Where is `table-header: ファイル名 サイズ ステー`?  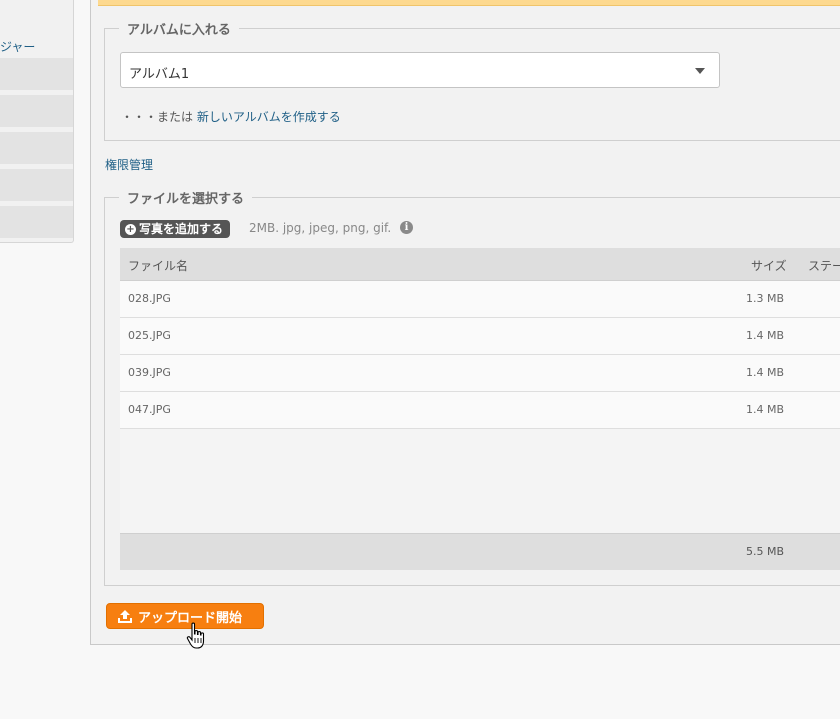 table-header: ファイル名 サイズ ステー is located at coordinates (480, 264).